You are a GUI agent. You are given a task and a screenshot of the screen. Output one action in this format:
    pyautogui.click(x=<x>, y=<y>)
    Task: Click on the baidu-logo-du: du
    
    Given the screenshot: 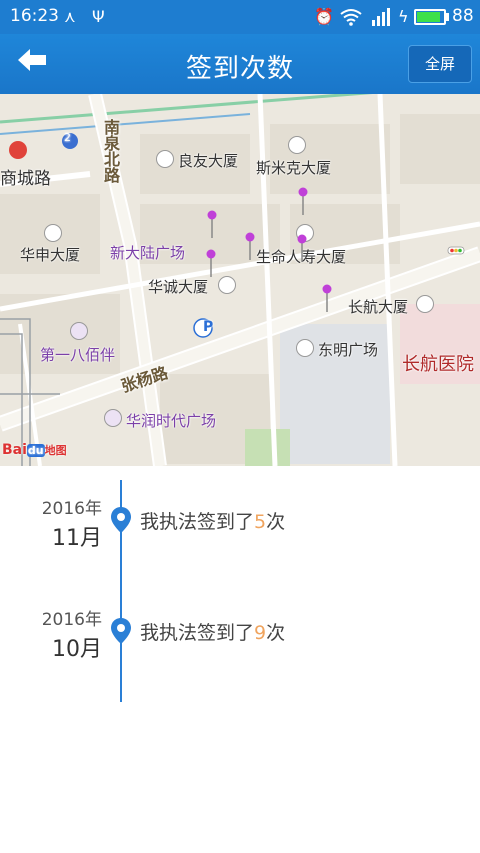 What is the action you would take?
    pyautogui.click(x=35, y=450)
    